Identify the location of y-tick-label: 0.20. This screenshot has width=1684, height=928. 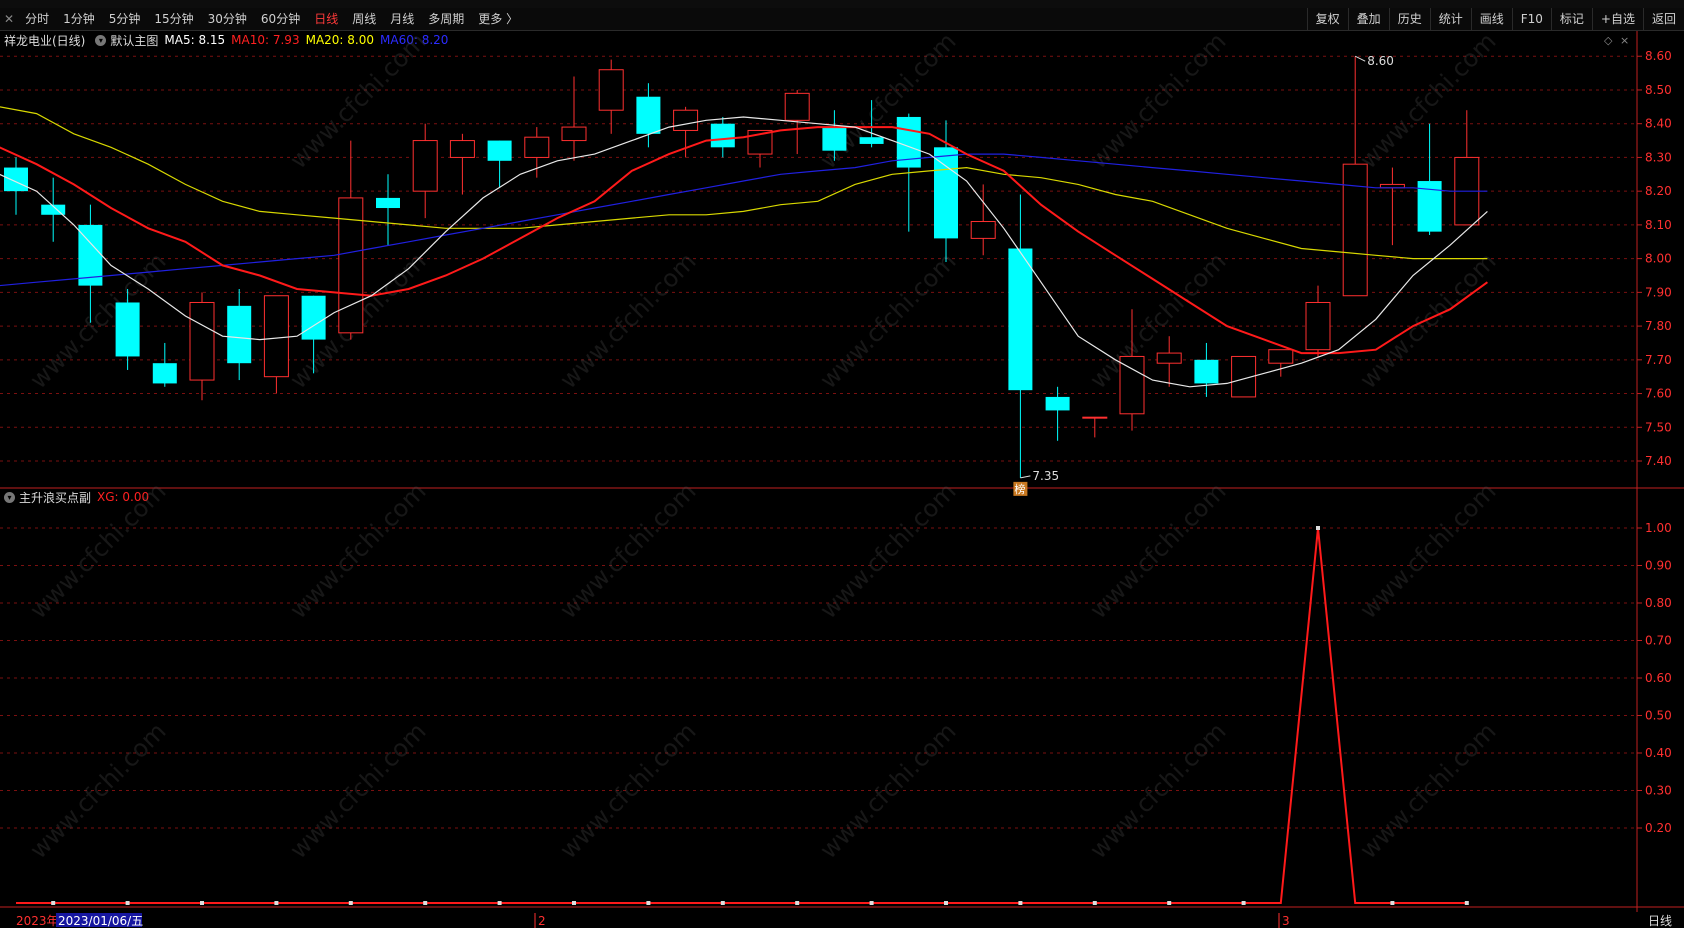
(1658, 828).